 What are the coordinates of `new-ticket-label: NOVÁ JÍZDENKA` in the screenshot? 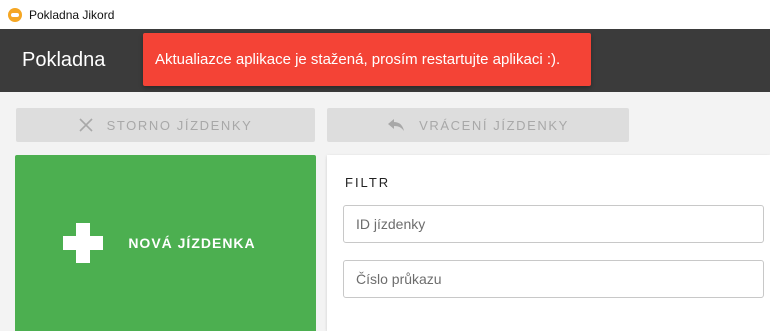 It's located at (192, 243).